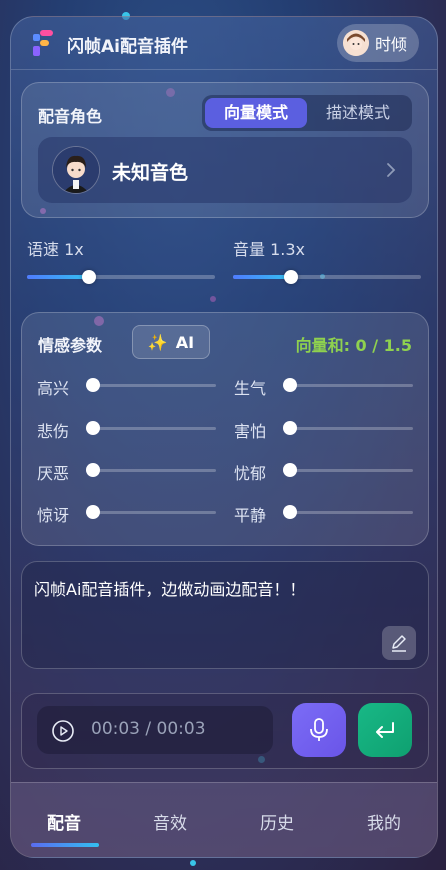 This screenshot has width=446, height=870. What do you see at coordinates (121, 277) in the screenshot?
I see `speed-slider` at bounding box center [121, 277].